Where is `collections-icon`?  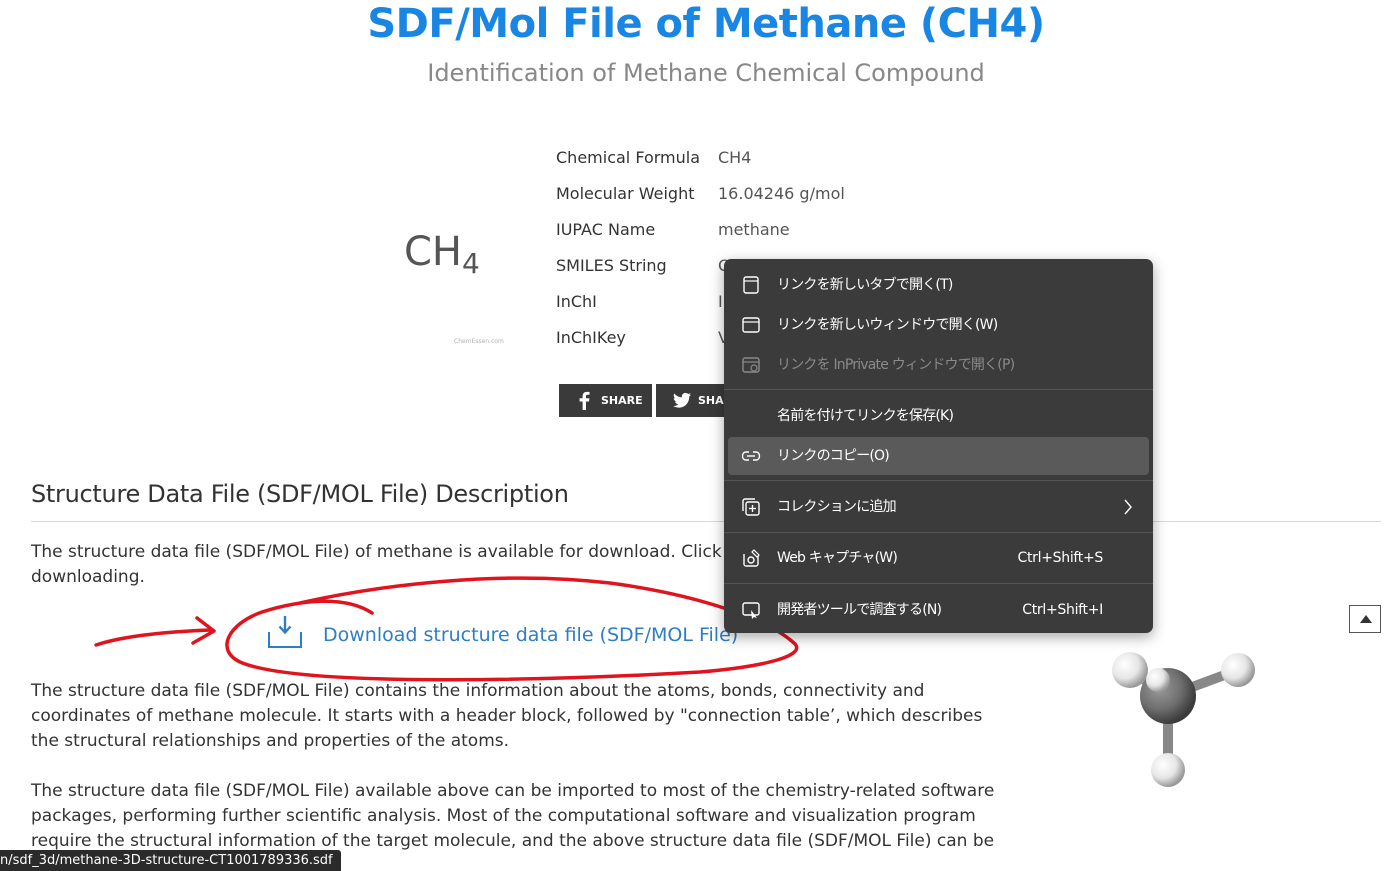
collections-icon is located at coordinates (751, 507).